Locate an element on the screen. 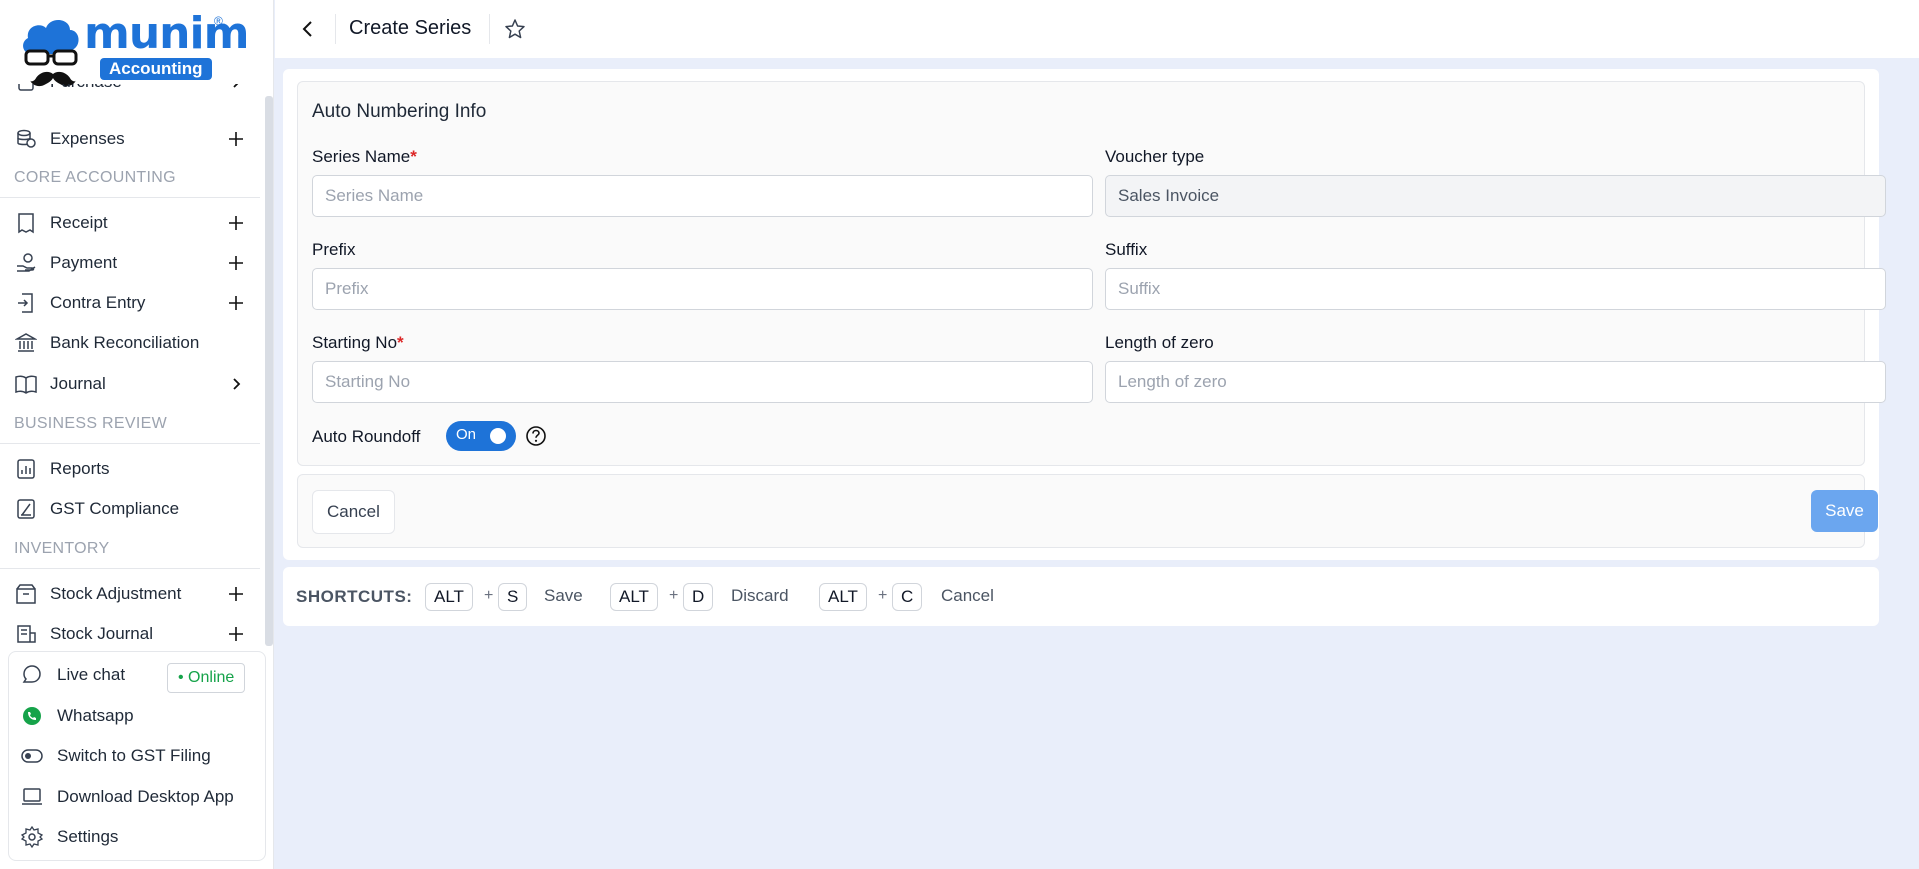 This screenshot has height=869, width=1919. starting-no-input is located at coordinates (702, 382).